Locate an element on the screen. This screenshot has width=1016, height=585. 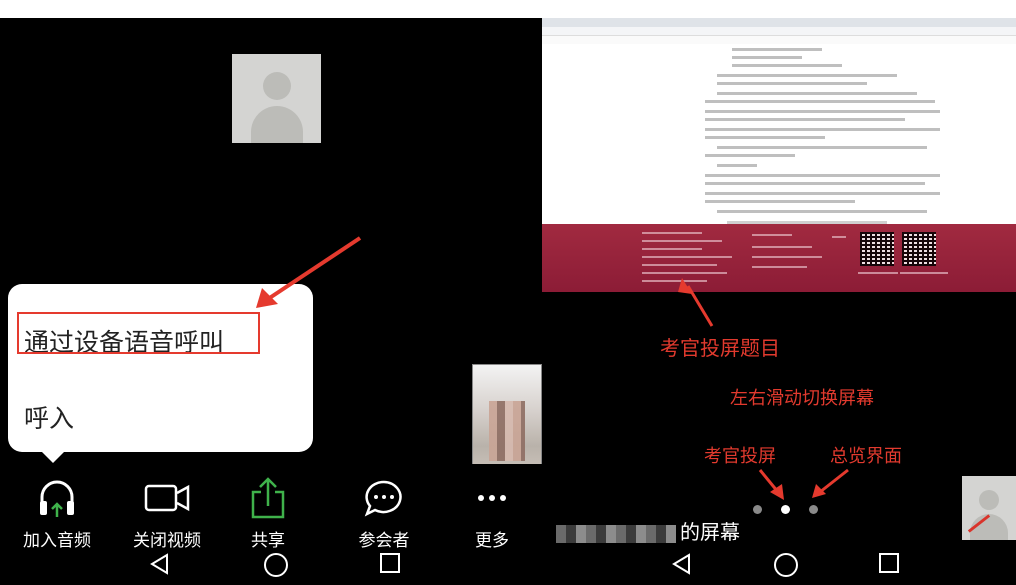
share-button: 共享 is located at coordinates (268, 513).